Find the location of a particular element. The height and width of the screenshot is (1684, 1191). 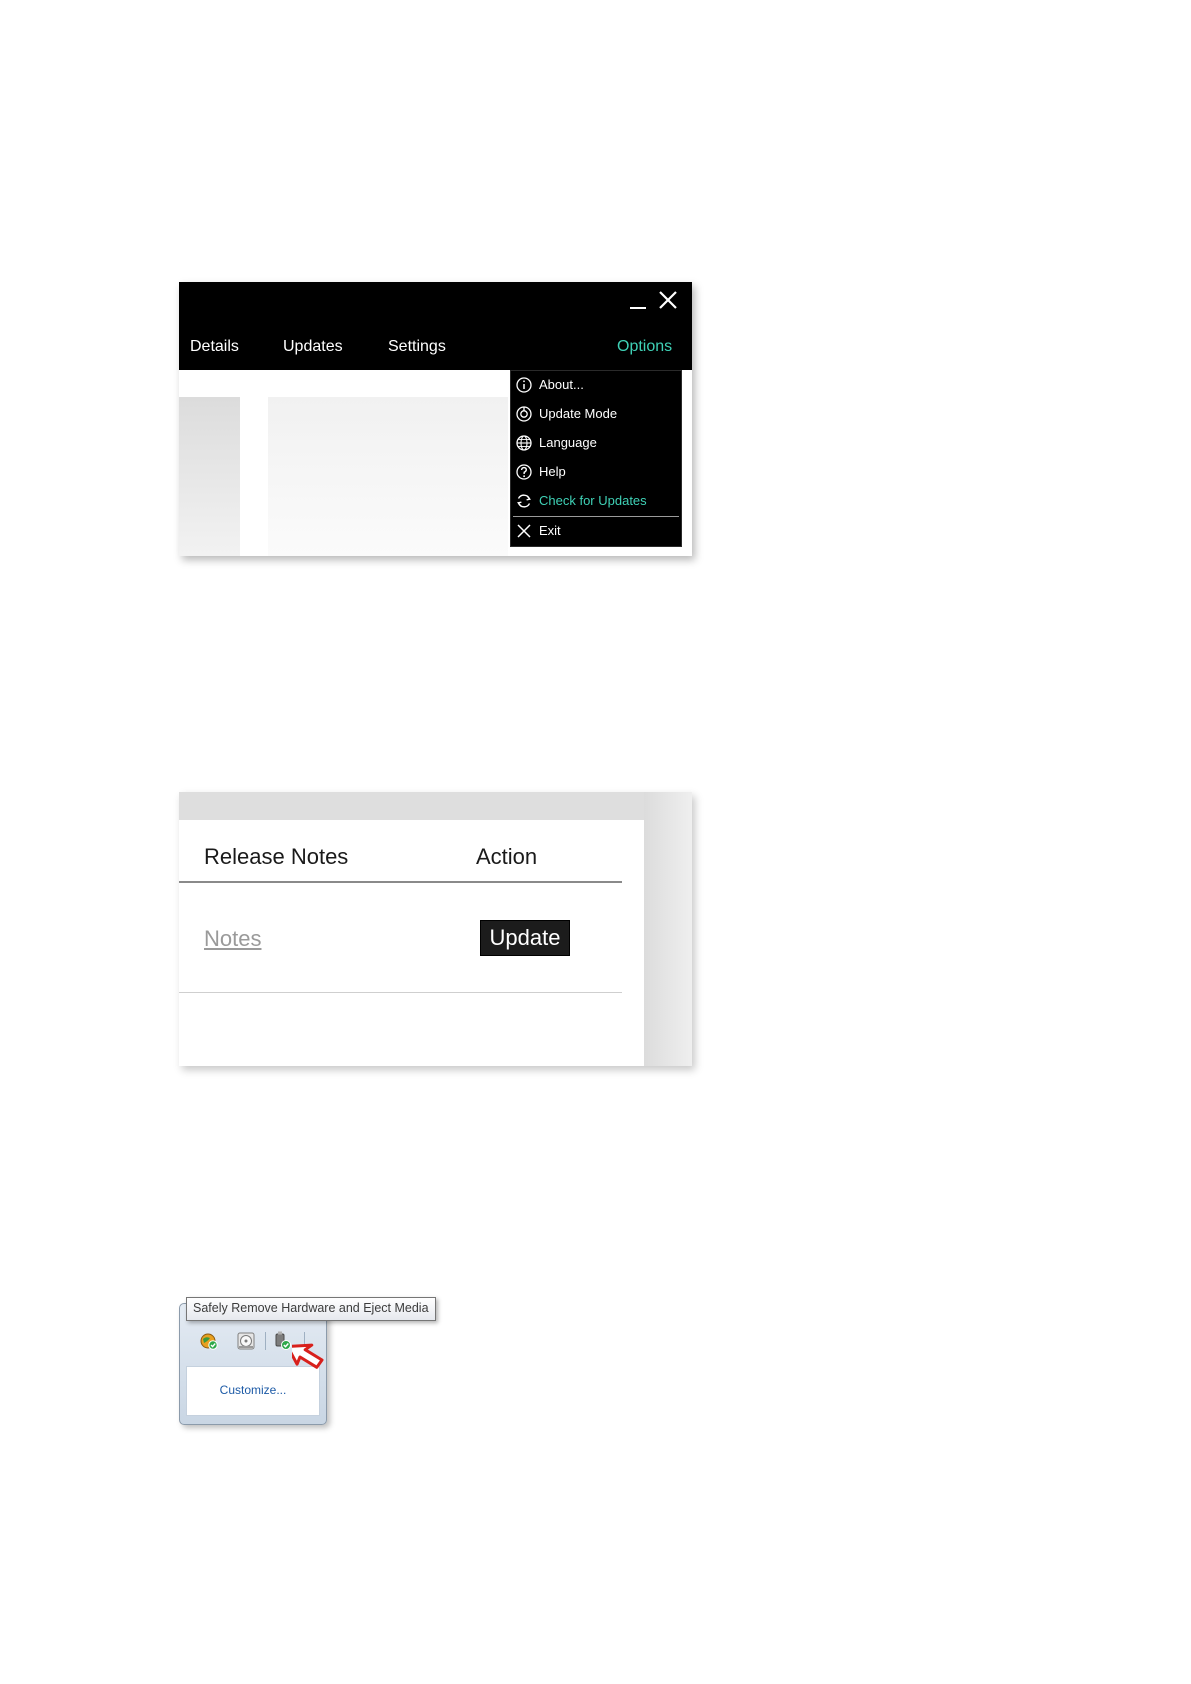

network-globe-icon is located at coordinates (209, 1341).